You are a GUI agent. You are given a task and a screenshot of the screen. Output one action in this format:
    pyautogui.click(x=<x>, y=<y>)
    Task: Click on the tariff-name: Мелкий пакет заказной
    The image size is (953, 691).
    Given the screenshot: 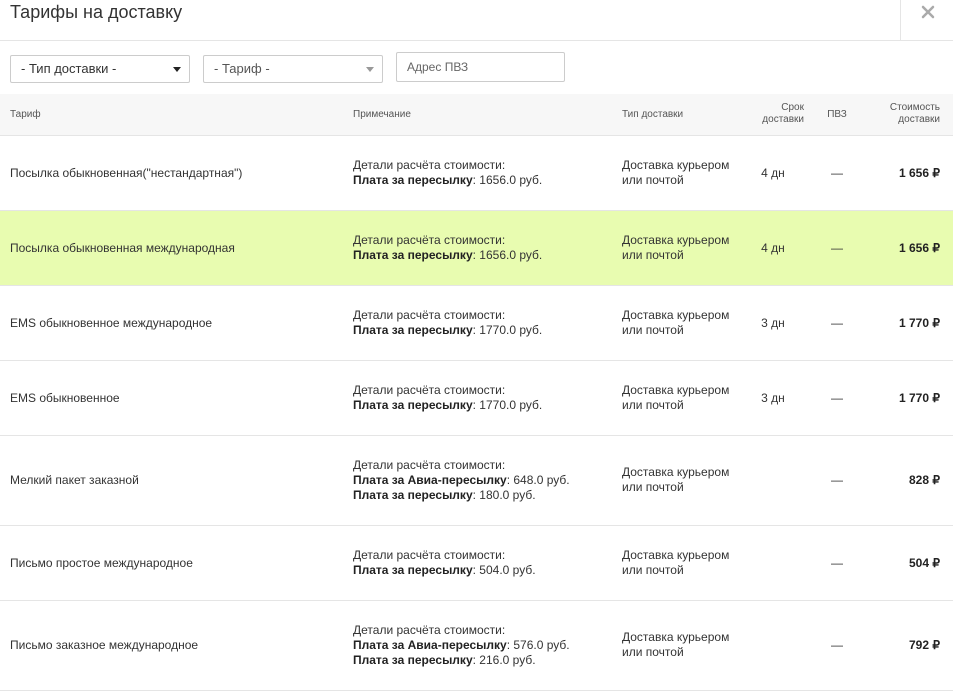 What is the action you would take?
    pyautogui.click(x=176, y=480)
    